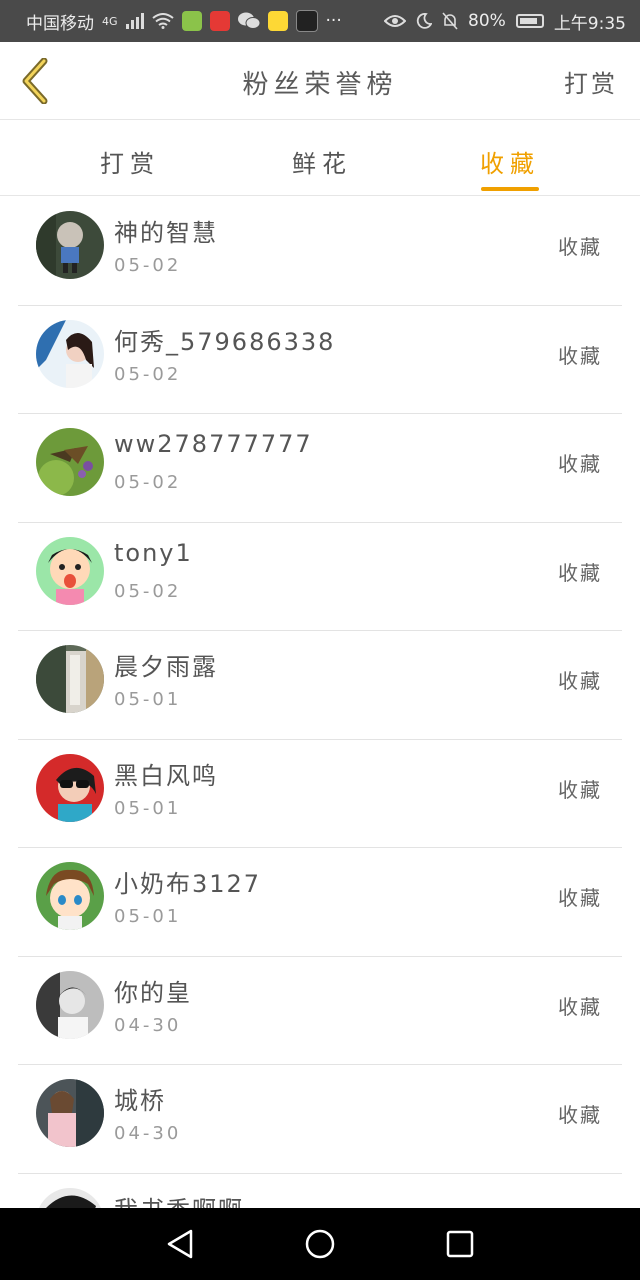 The width and height of the screenshot is (640, 1280). Describe the element at coordinates (134, 21) in the screenshot. I see `signal-icon` at that location.